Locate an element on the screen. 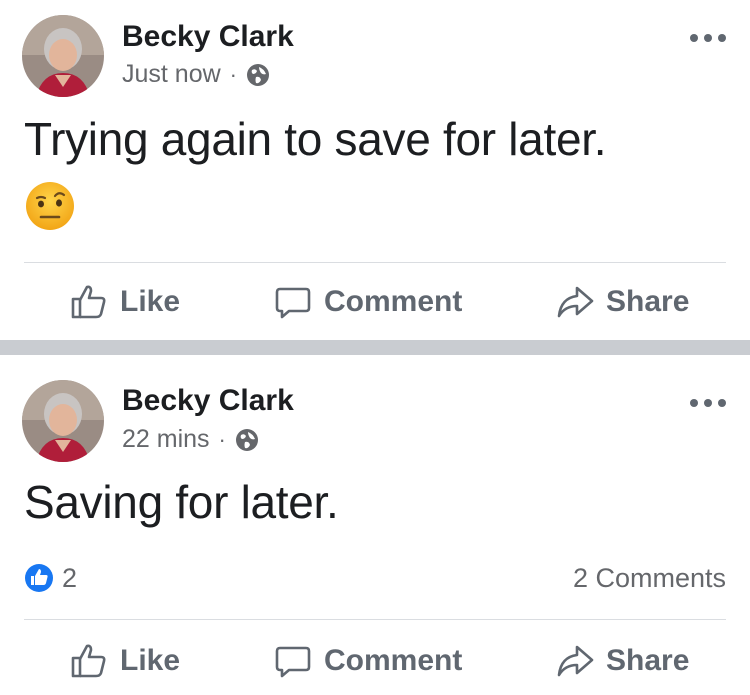 Image resolution: width=750 pixels, height=695 pixels. post-timestamp: 22 mins is located at coordinates (166, 439).